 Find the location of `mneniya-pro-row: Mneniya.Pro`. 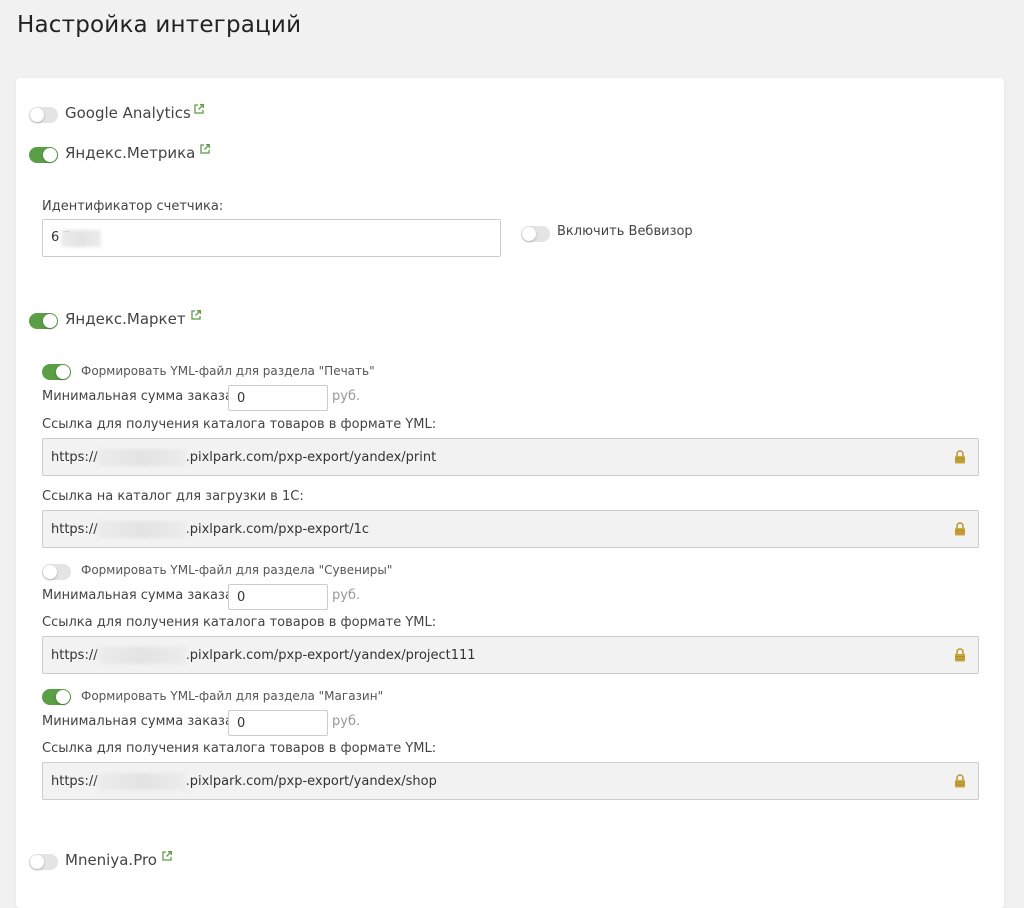

mneniya-pro-row: Mneniya.Pro is located at coordinates (118, 860).